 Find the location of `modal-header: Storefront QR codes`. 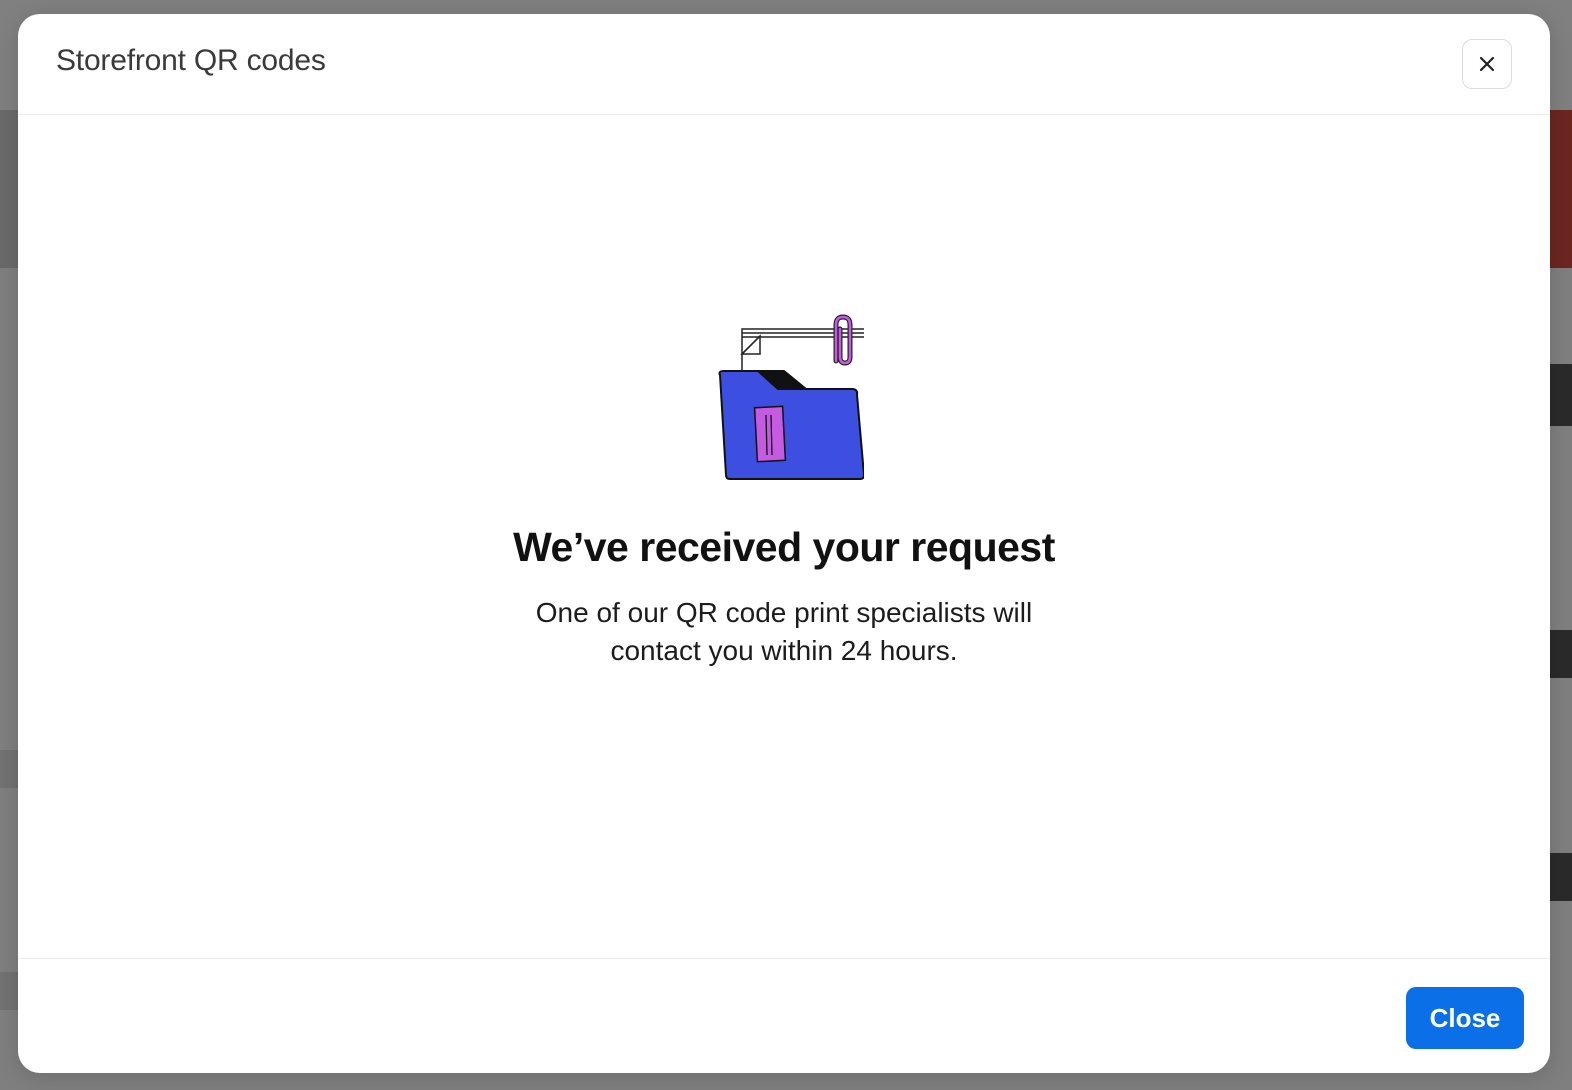

modal-header: Storefront QR codes is located at coordinates (784, 64).